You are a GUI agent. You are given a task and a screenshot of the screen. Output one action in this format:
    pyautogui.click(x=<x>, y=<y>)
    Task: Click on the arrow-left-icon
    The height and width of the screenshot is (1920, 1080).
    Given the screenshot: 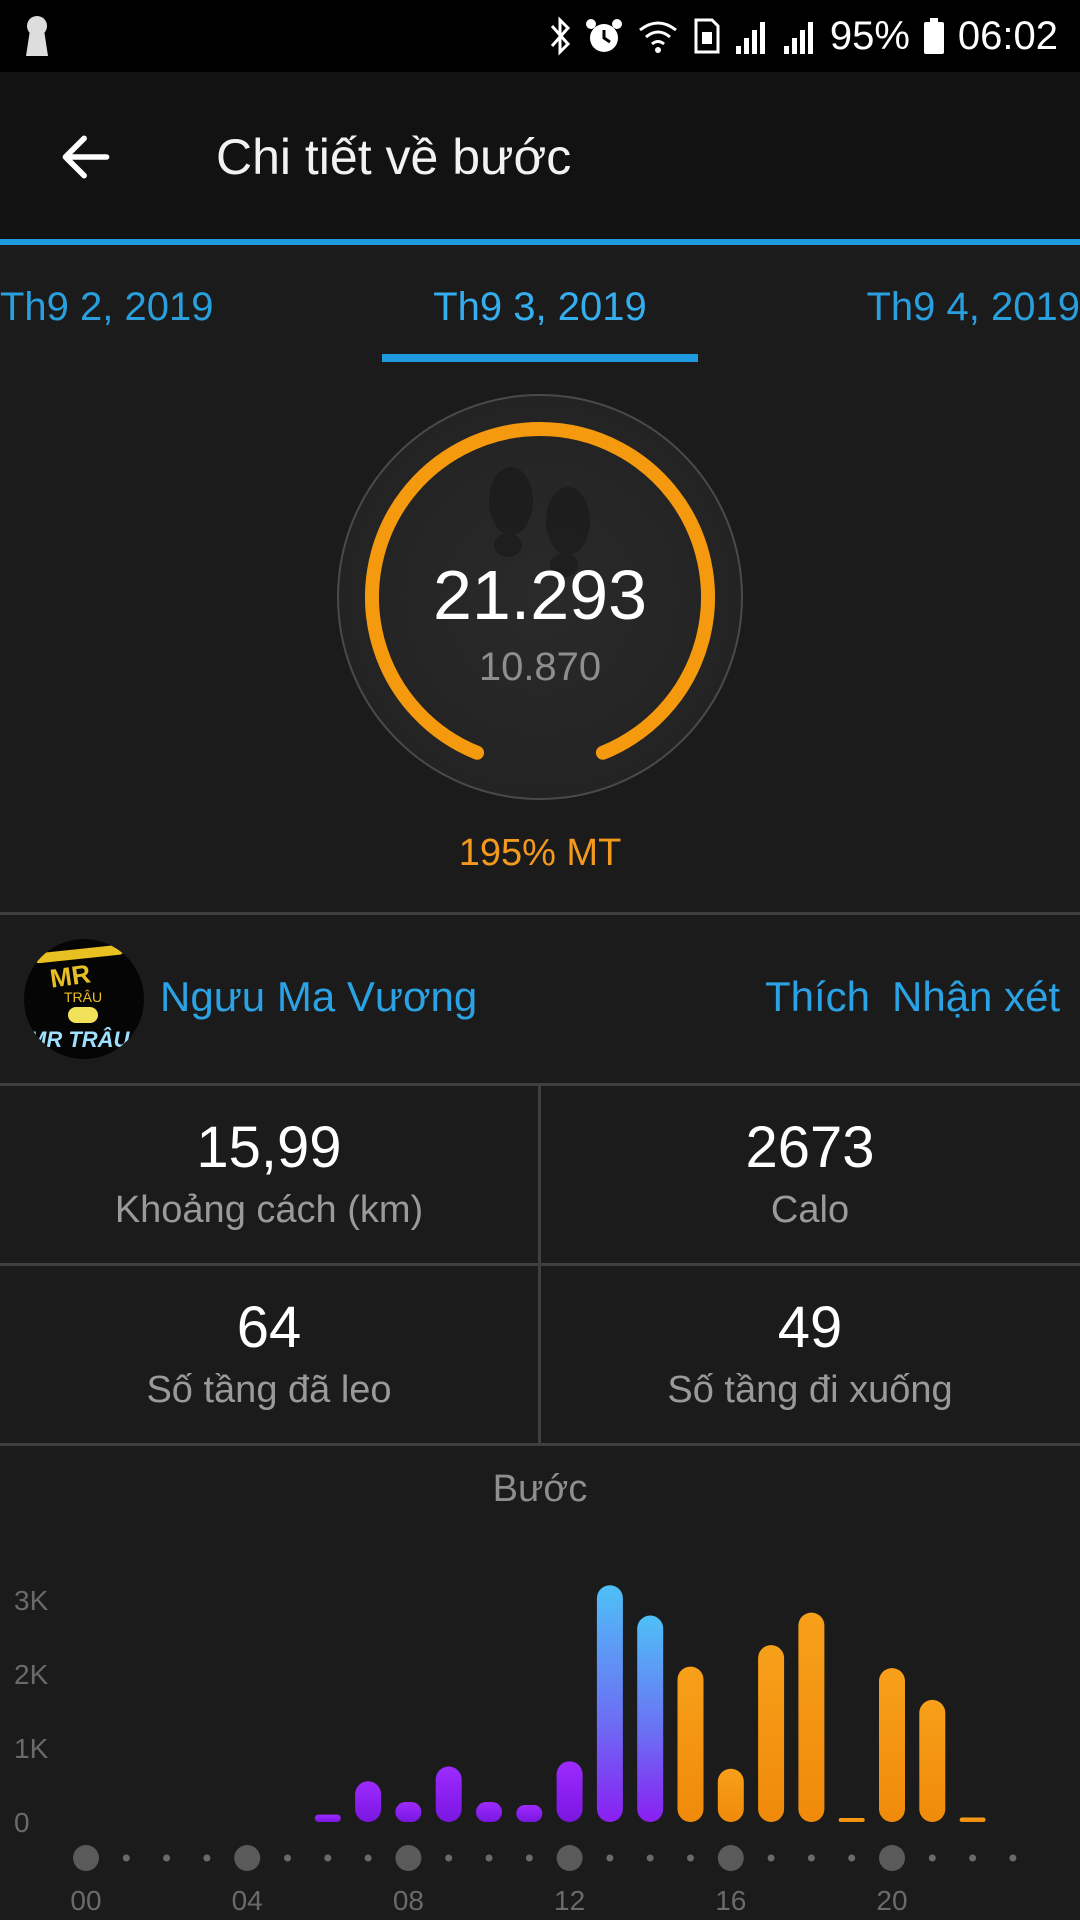 What is the action you would take?
    pyautogui.click(x=86, y=157)
    